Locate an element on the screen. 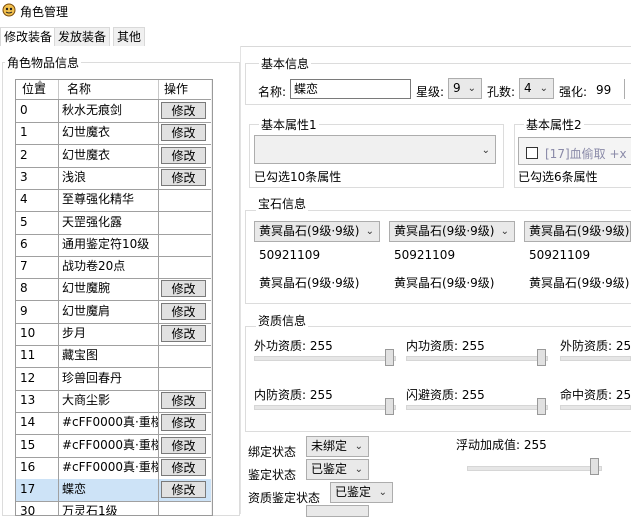 The image size is (631, 517). identify-status-label: 鉴定状态 is located at coordinates (272, 475).